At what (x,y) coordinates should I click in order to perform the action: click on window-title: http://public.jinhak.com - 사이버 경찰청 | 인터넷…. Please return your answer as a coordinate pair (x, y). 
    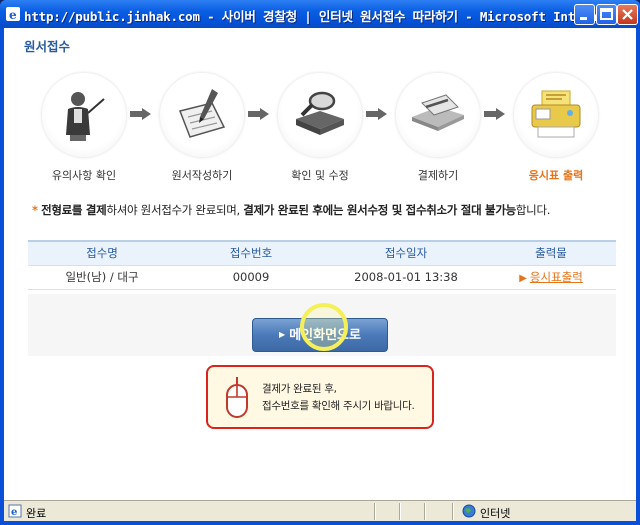
    Looking at the image, I should click on (322, 16).